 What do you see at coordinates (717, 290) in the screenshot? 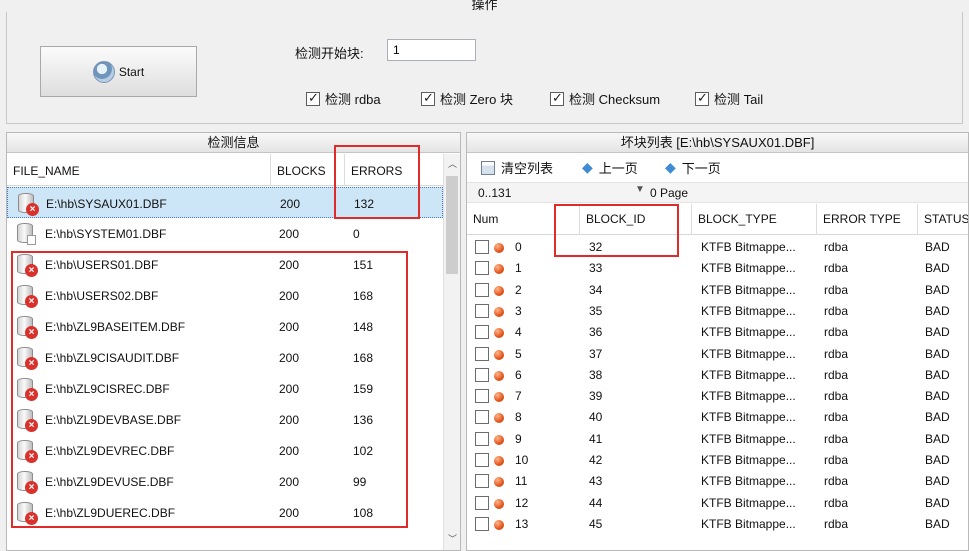
I see `block-row: 2 34 KTFB Bitmappe... rdba BAD` at bounding box center [717, 290].